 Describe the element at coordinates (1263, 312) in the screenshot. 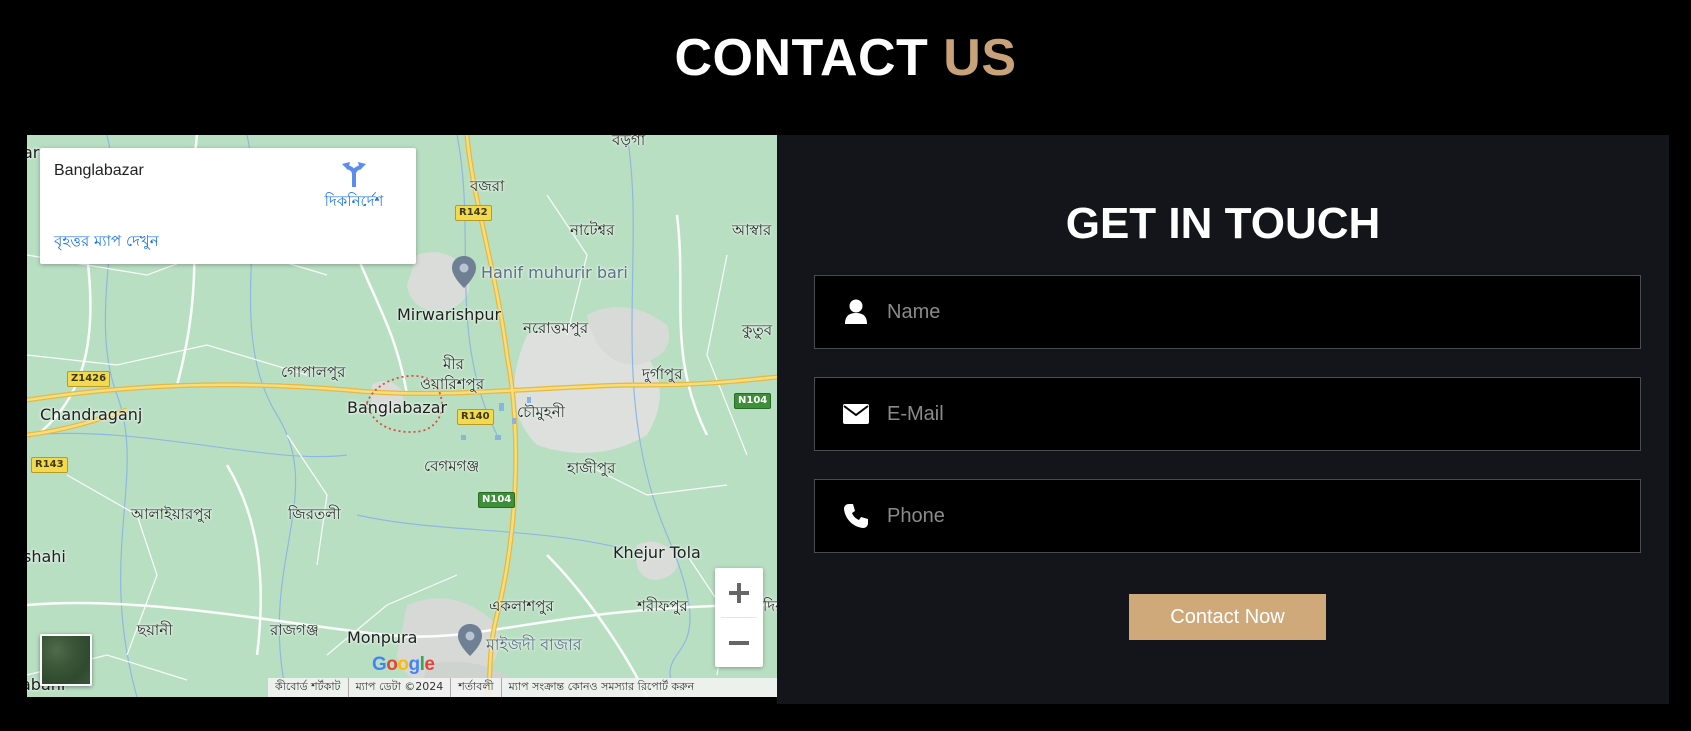

I see `name-input` at that location.